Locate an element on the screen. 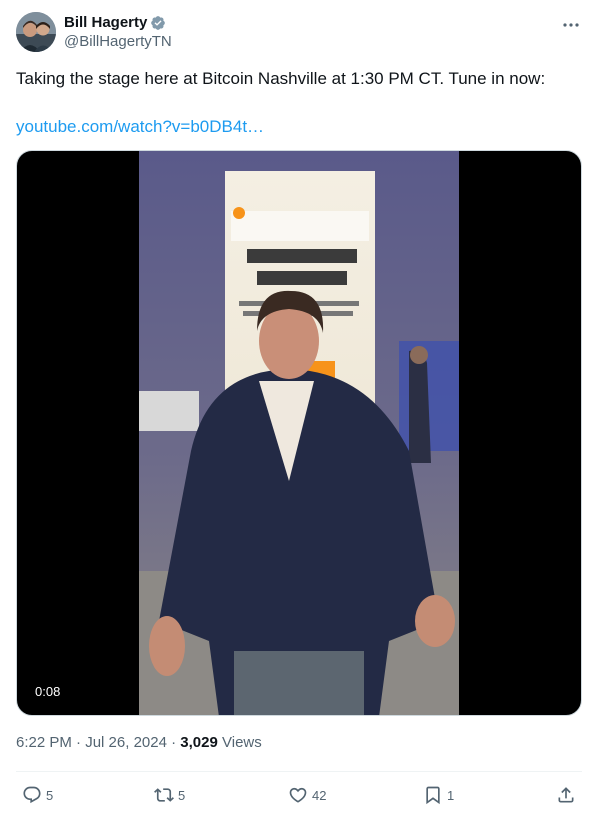 The image size is (598, 819). share-icon is located at coordinates (566, 795).